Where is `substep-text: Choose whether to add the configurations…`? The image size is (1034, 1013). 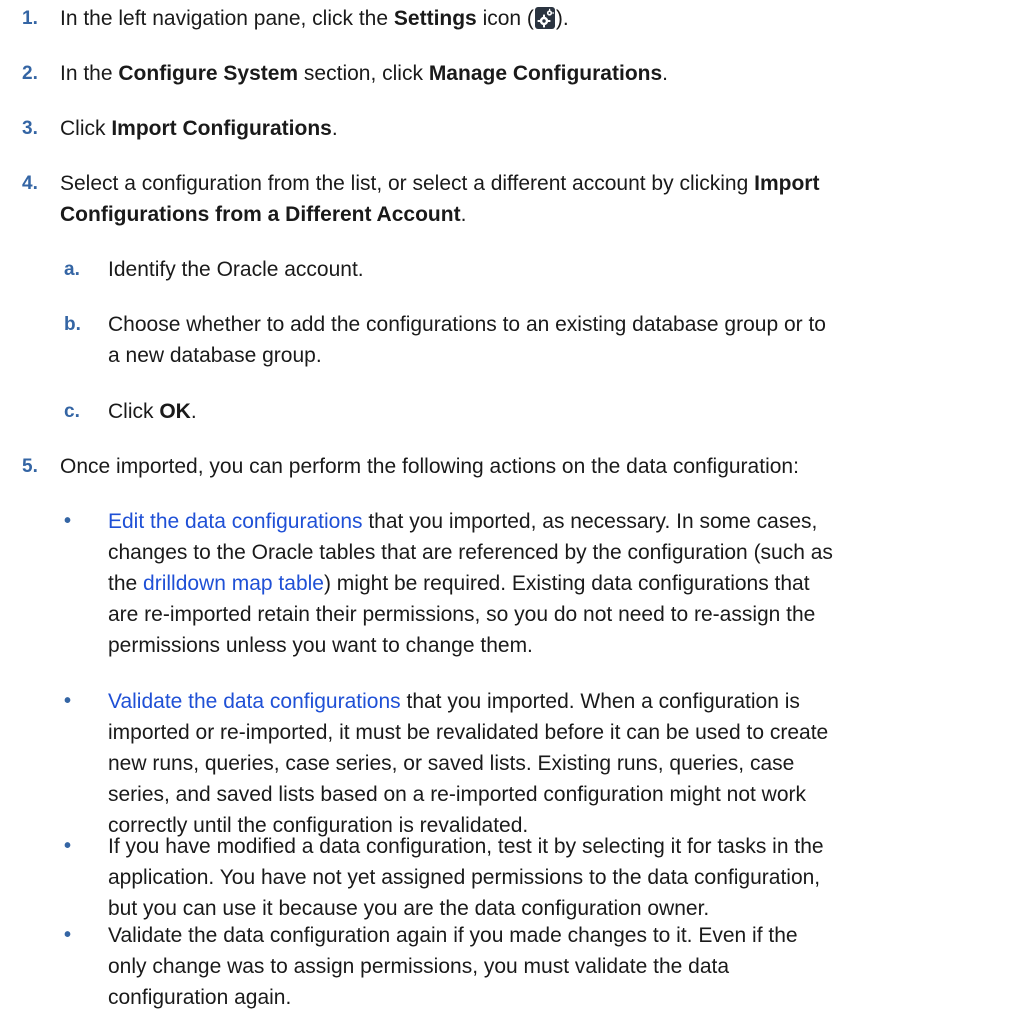
substep-text: Choose whether to add the configurations… is located at coordinates (467, 340).